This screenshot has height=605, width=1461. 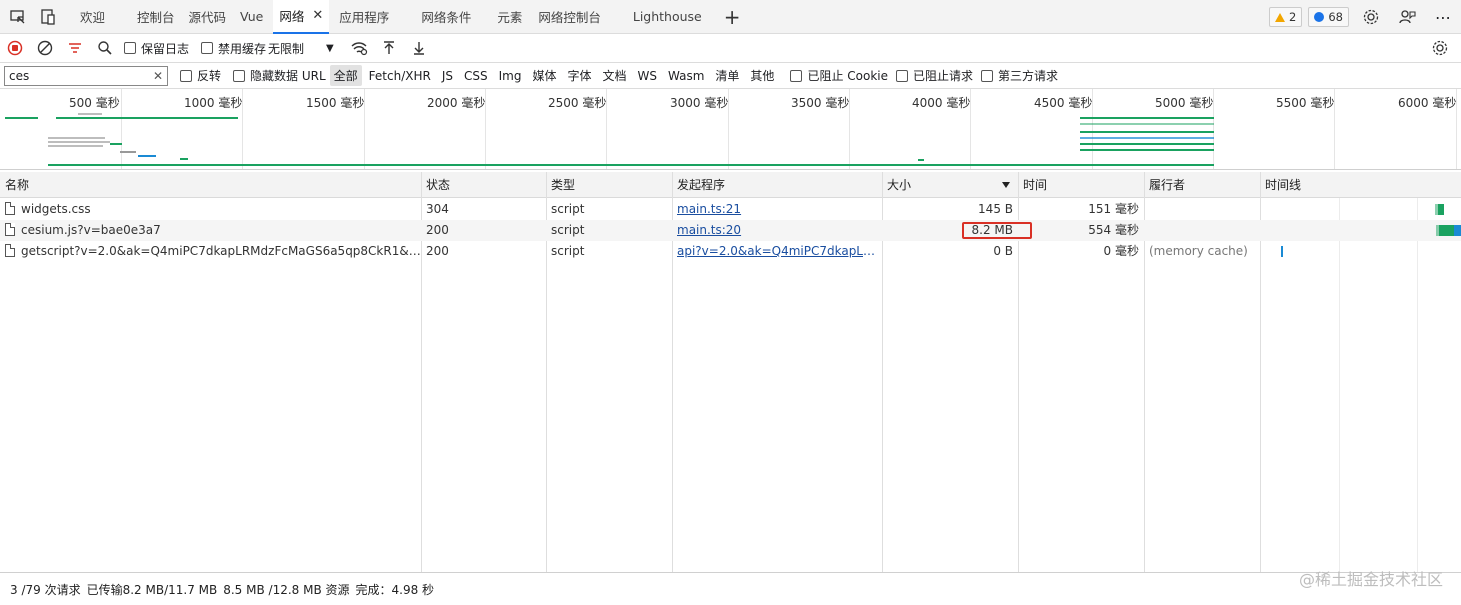 What do you see at coordinates (777, 209) in the screenshot?
I see `request-initiator-link: main.ts:21` at bounding box center [777, 209].